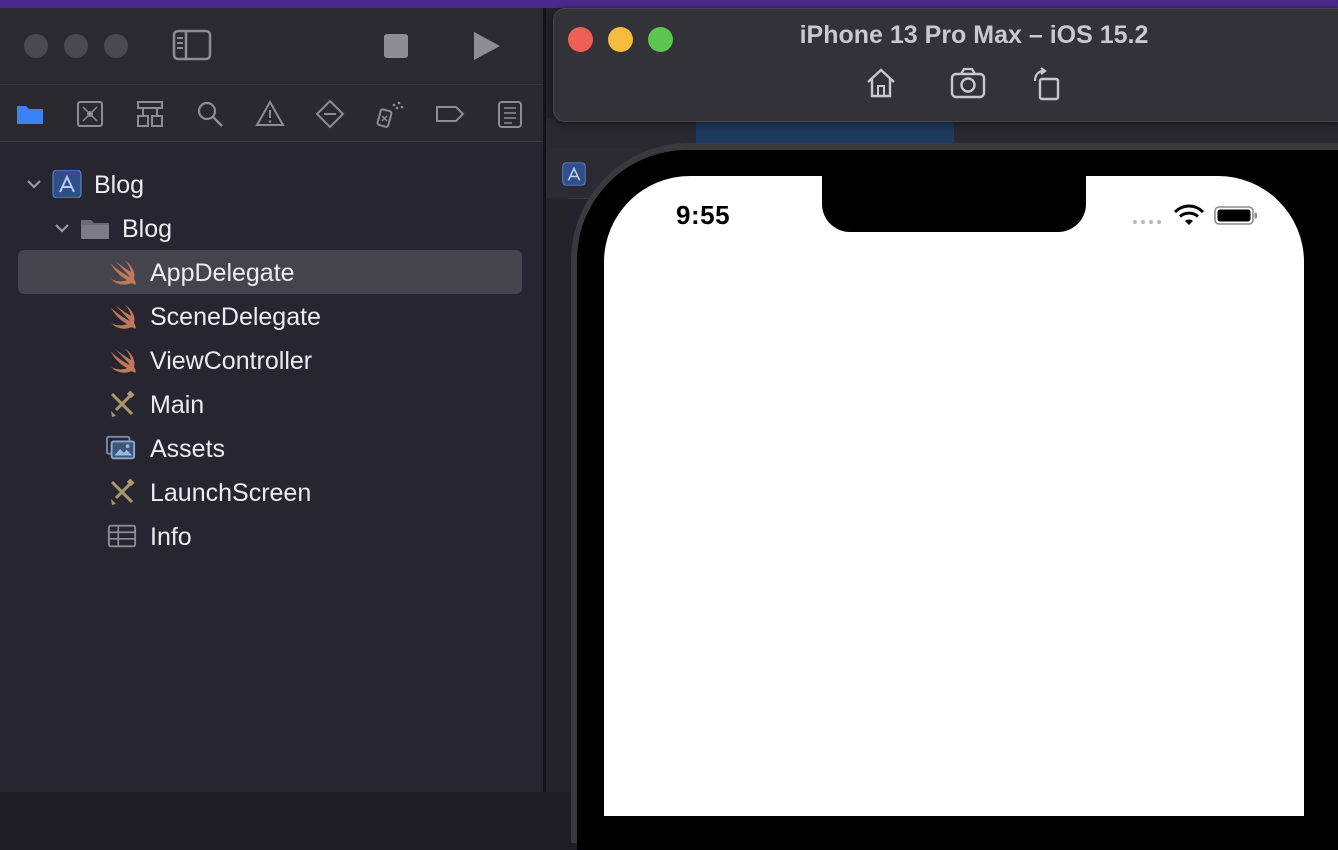 This screenshot has height=850, width=1338. Describe the element at coordinates (177, 405) in the screenshot. I see `tree-label: Main` at that location.